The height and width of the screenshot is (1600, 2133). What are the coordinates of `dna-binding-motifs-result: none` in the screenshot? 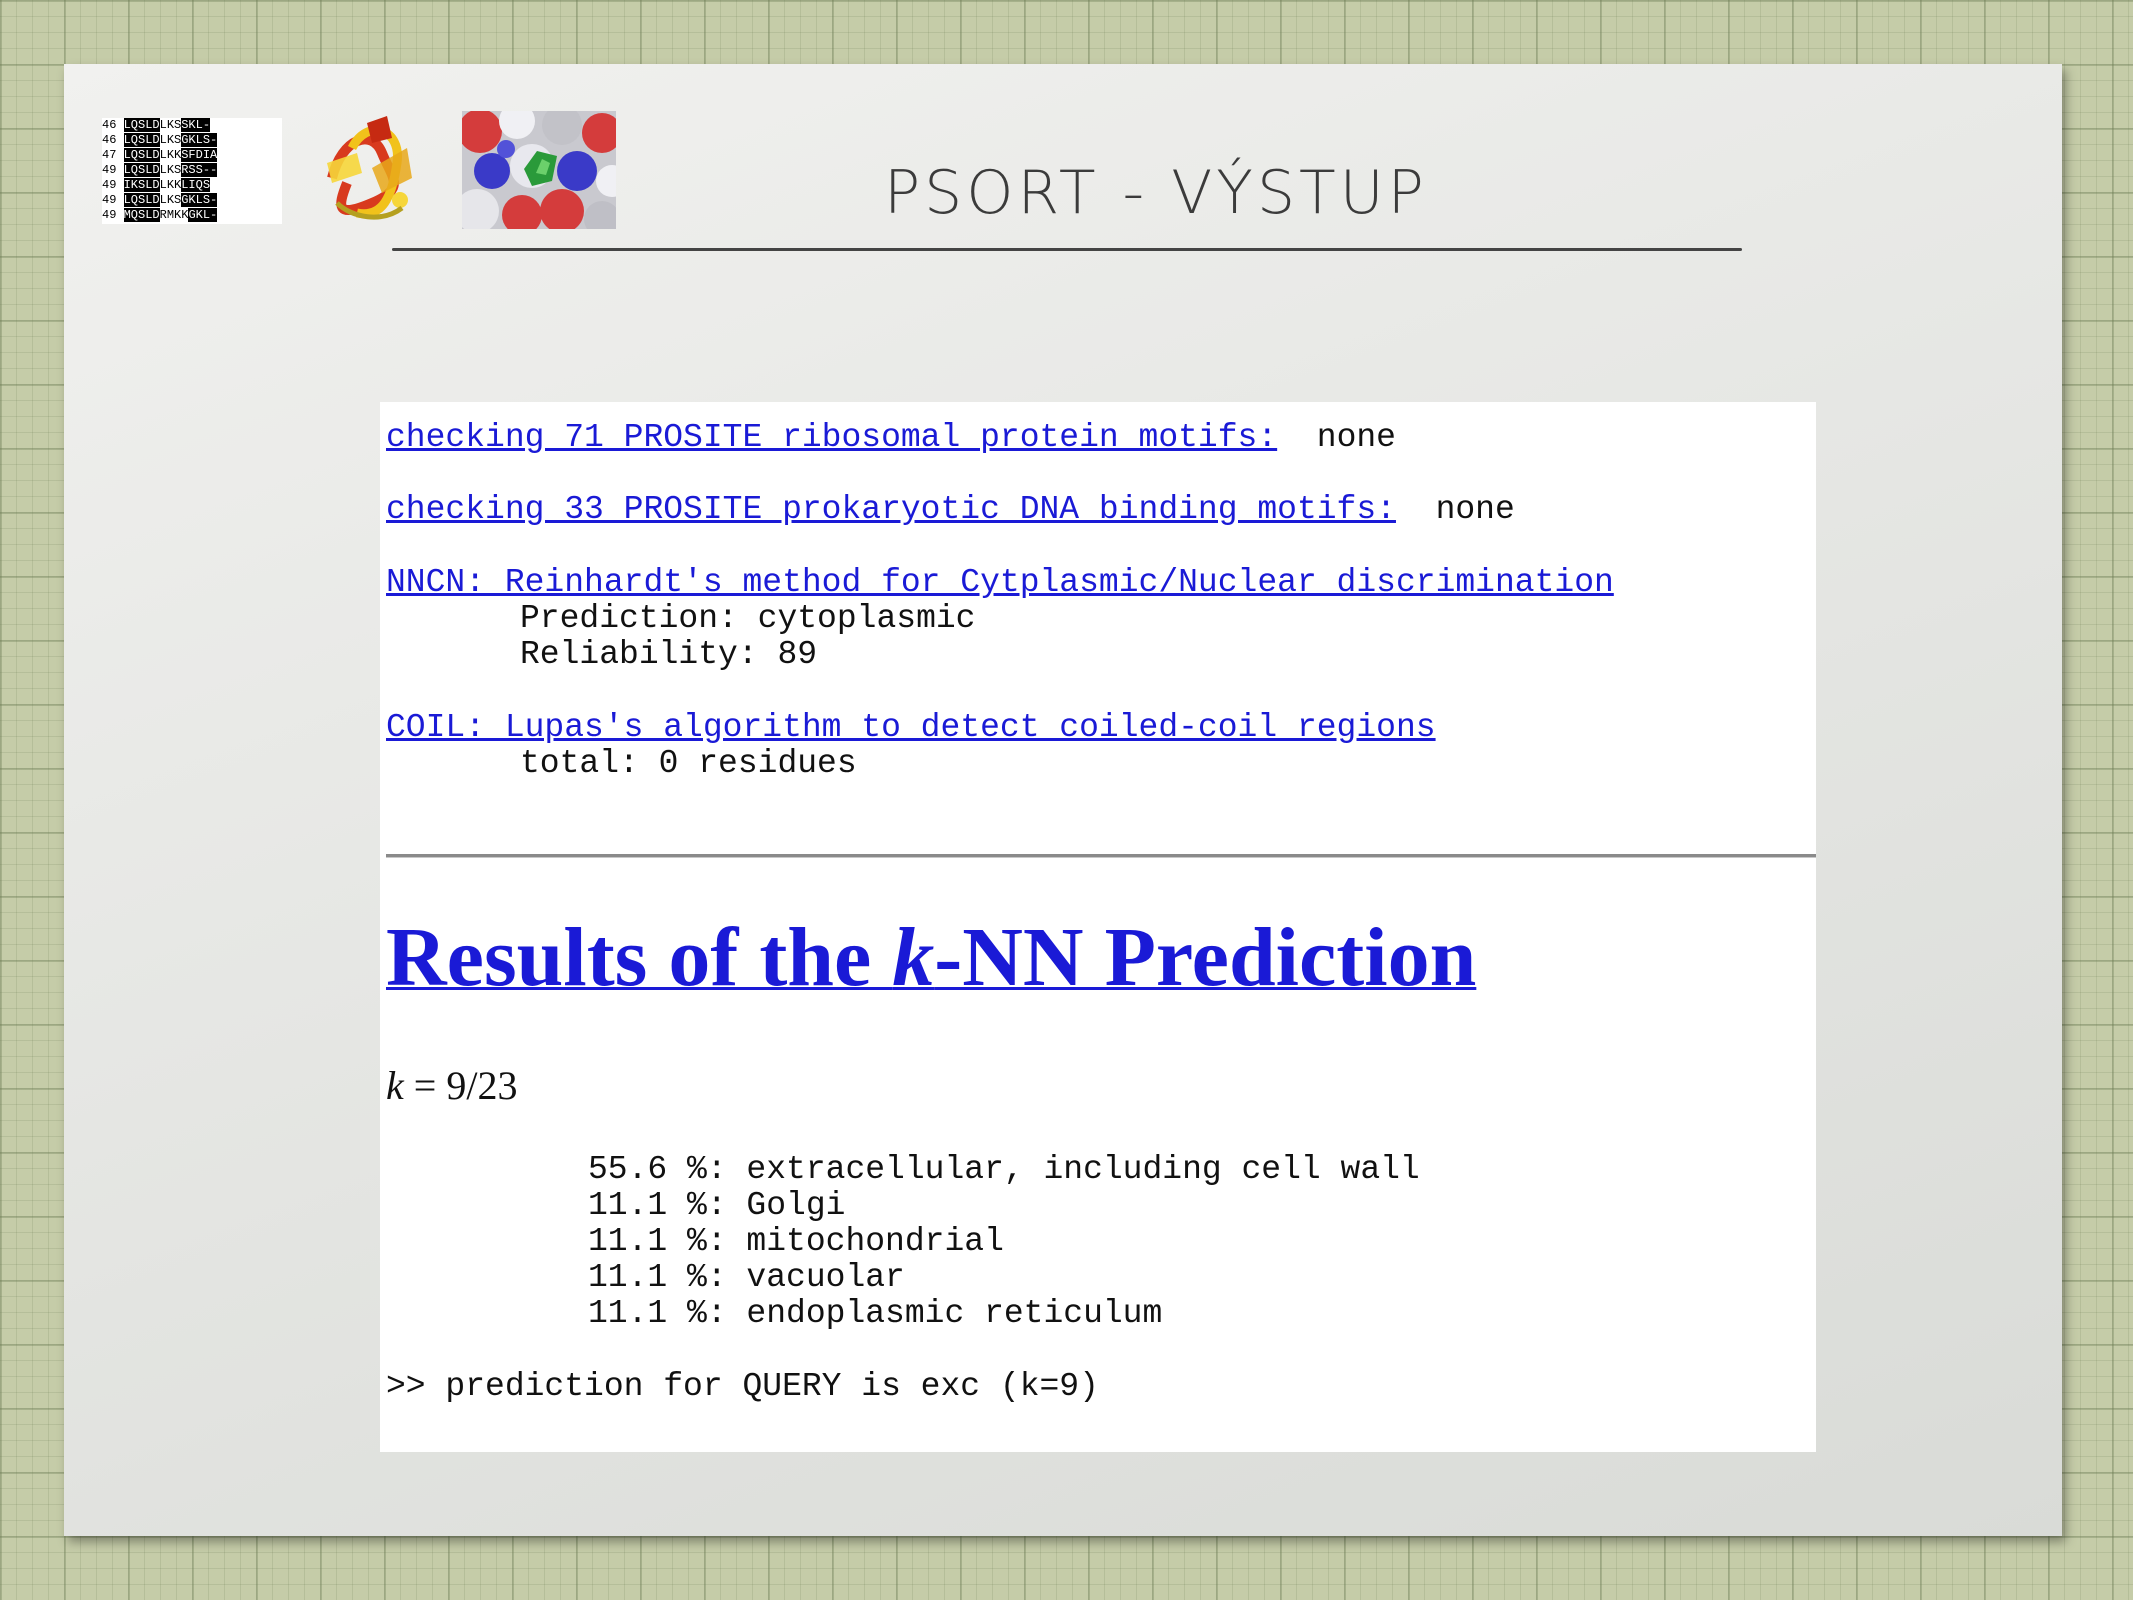 It's located at (1475, 509).